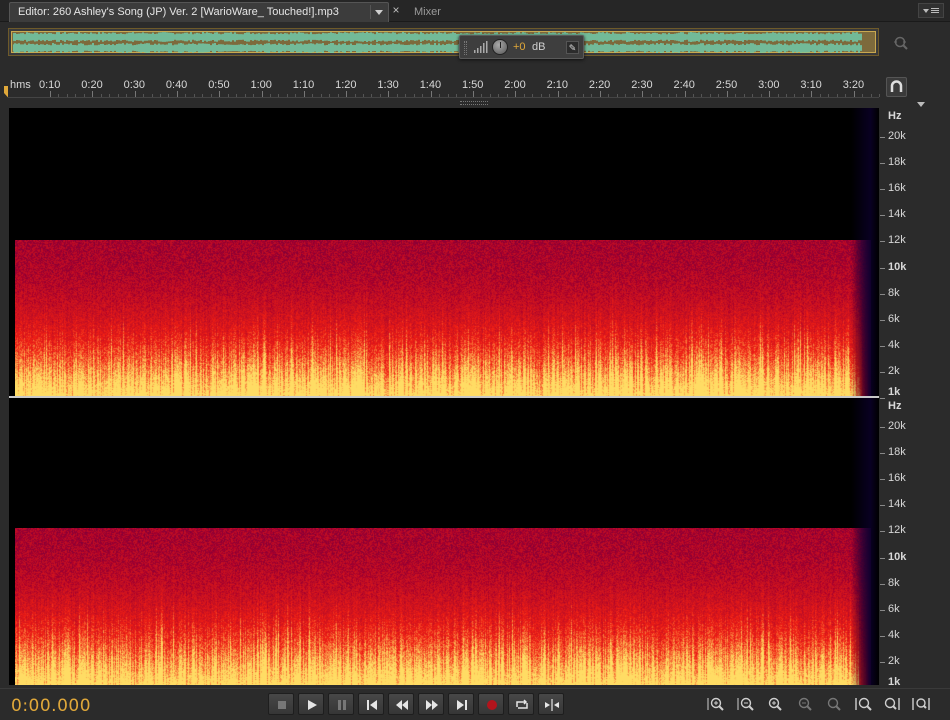 The height and width of the screenshot is (720, 950). I want to click on overview-navigator, so click(443, 42).